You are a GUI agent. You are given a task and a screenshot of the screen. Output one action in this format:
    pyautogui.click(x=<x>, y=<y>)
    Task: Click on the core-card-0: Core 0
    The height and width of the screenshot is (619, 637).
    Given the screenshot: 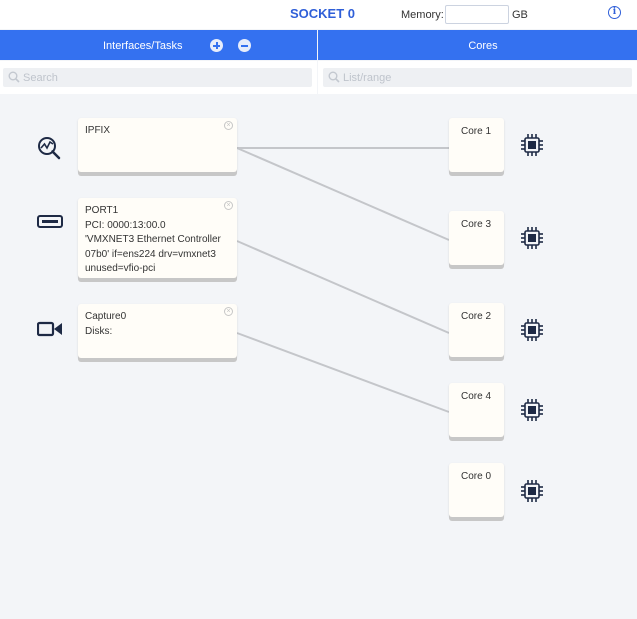 What is the action you would take?
    pyautogui.click(x=476, y=490)
    